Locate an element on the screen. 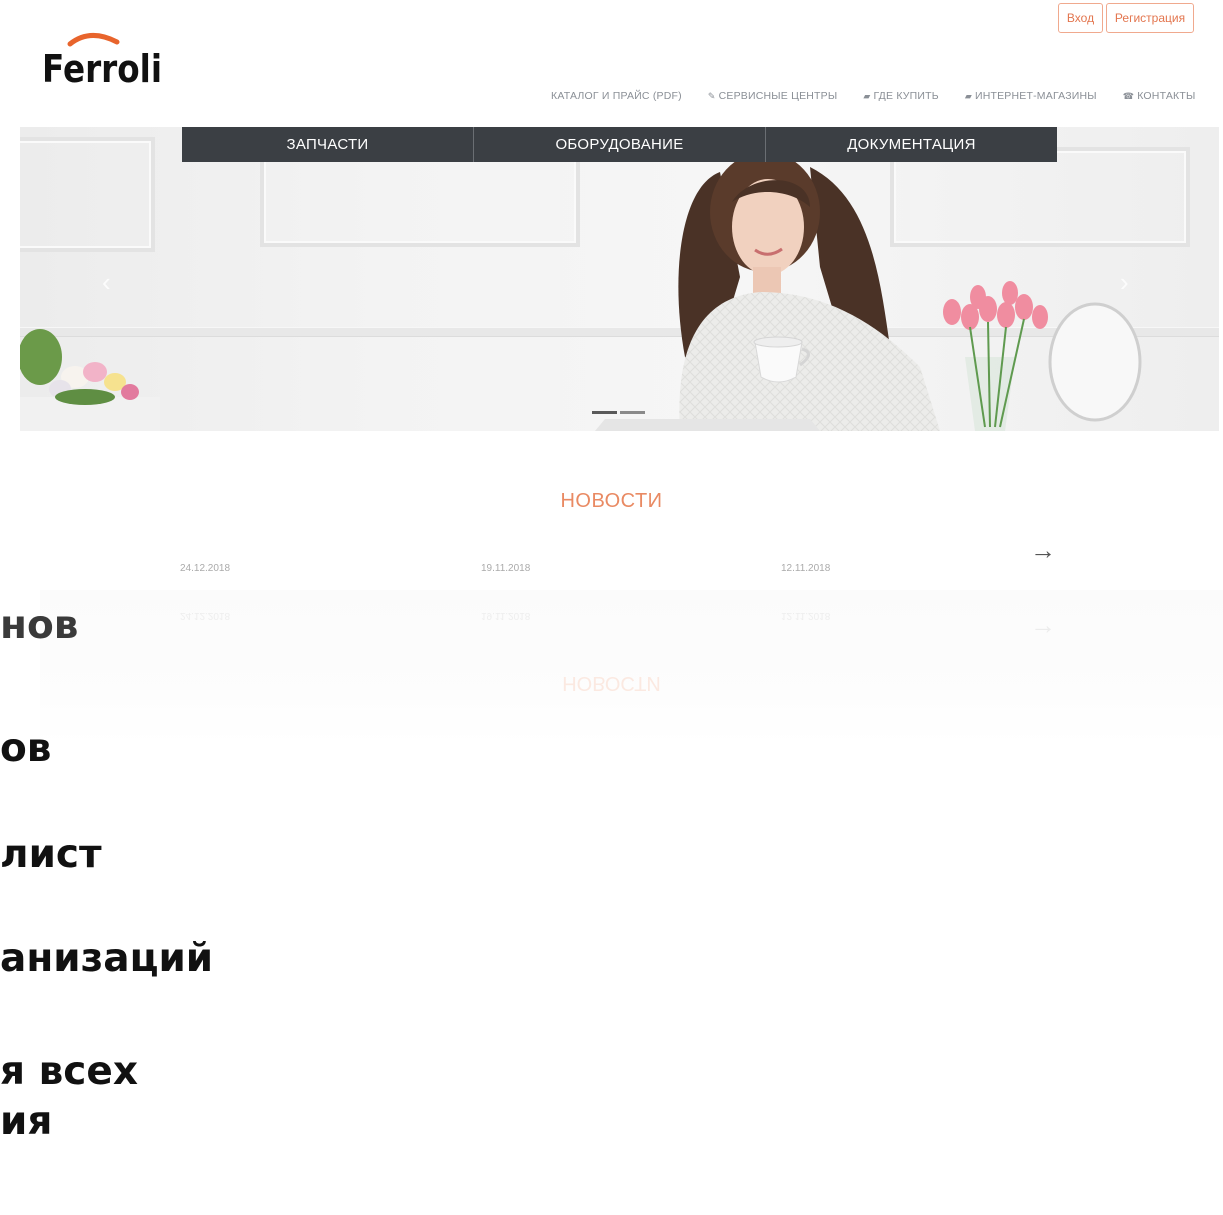 The image size is (1223, 1215). slide-indicator-active is located at coordinates (604, 412).